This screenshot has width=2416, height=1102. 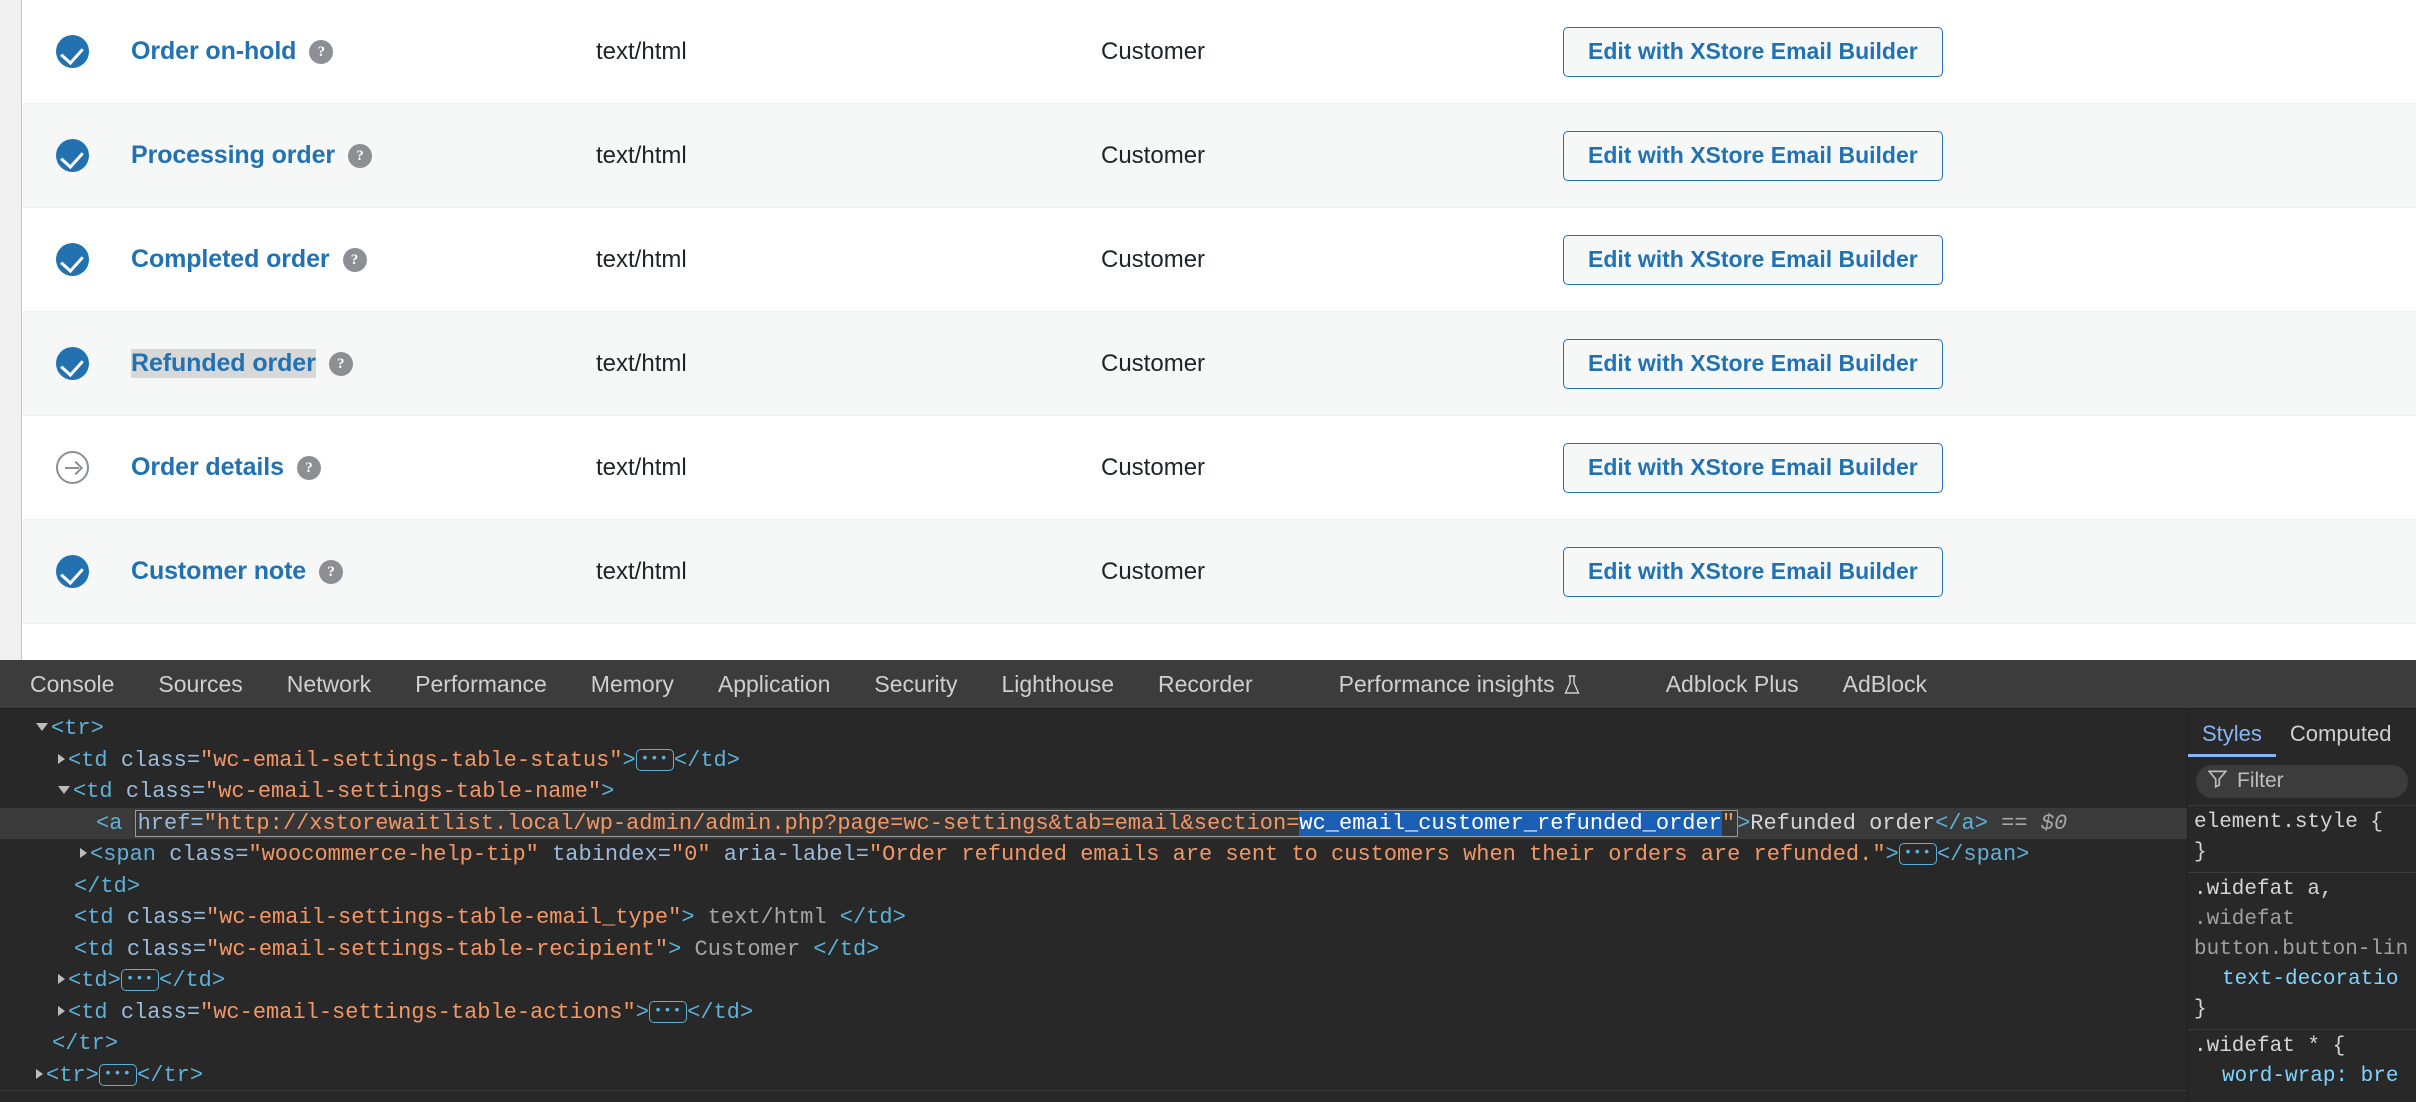 What do you see at coordinates (2232, 739) in the screenshot?
I see `tab-styles: Styles` at bounding box center [2232, 739].